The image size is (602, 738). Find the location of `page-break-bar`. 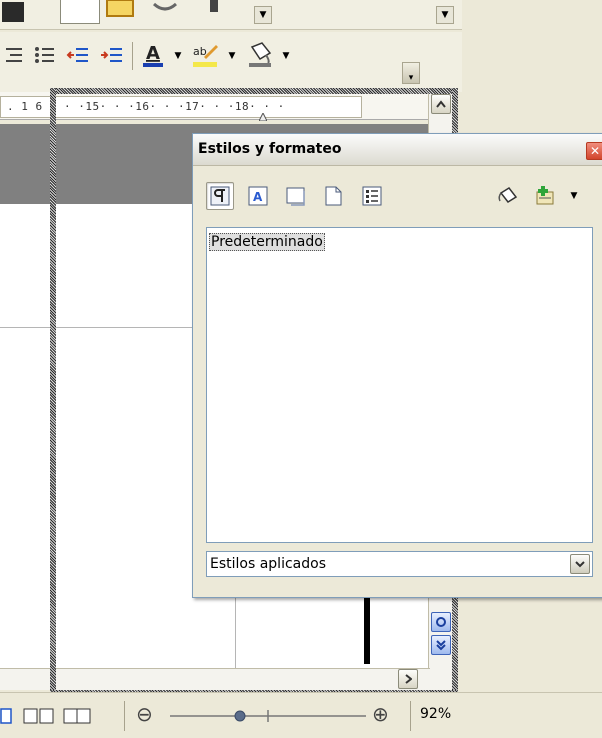

page-break-bar is located at coordinates (367, 628).